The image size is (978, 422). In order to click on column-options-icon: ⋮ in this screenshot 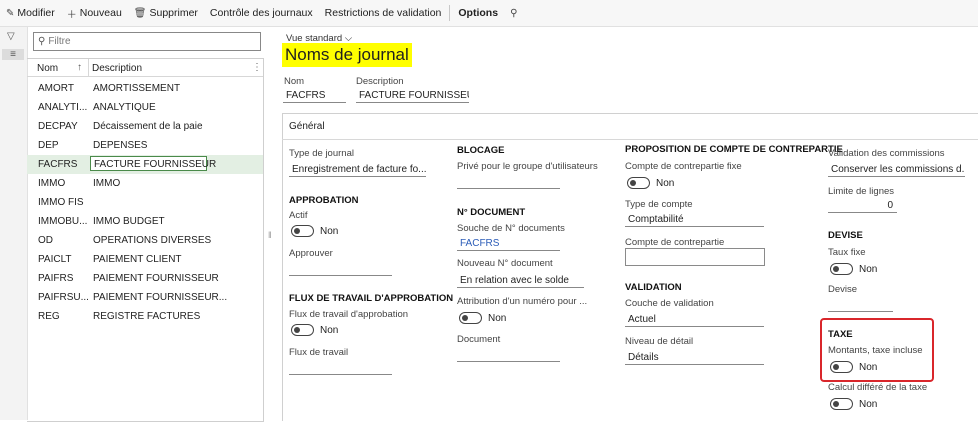, I will do `click(257, 67)`.